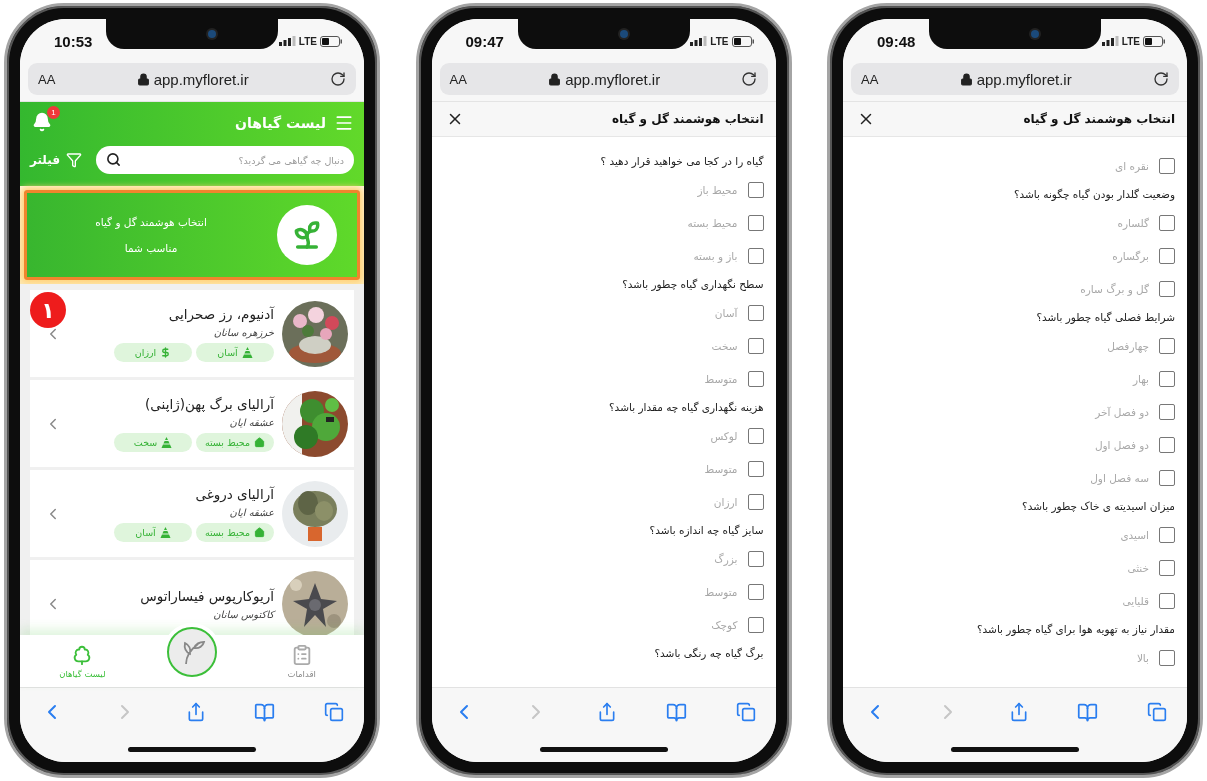 The width and height of the screenshot is (1207, 781). Describe the element at coordinates (42, 122) in the screenshot. I see `bell-icon` at that location.